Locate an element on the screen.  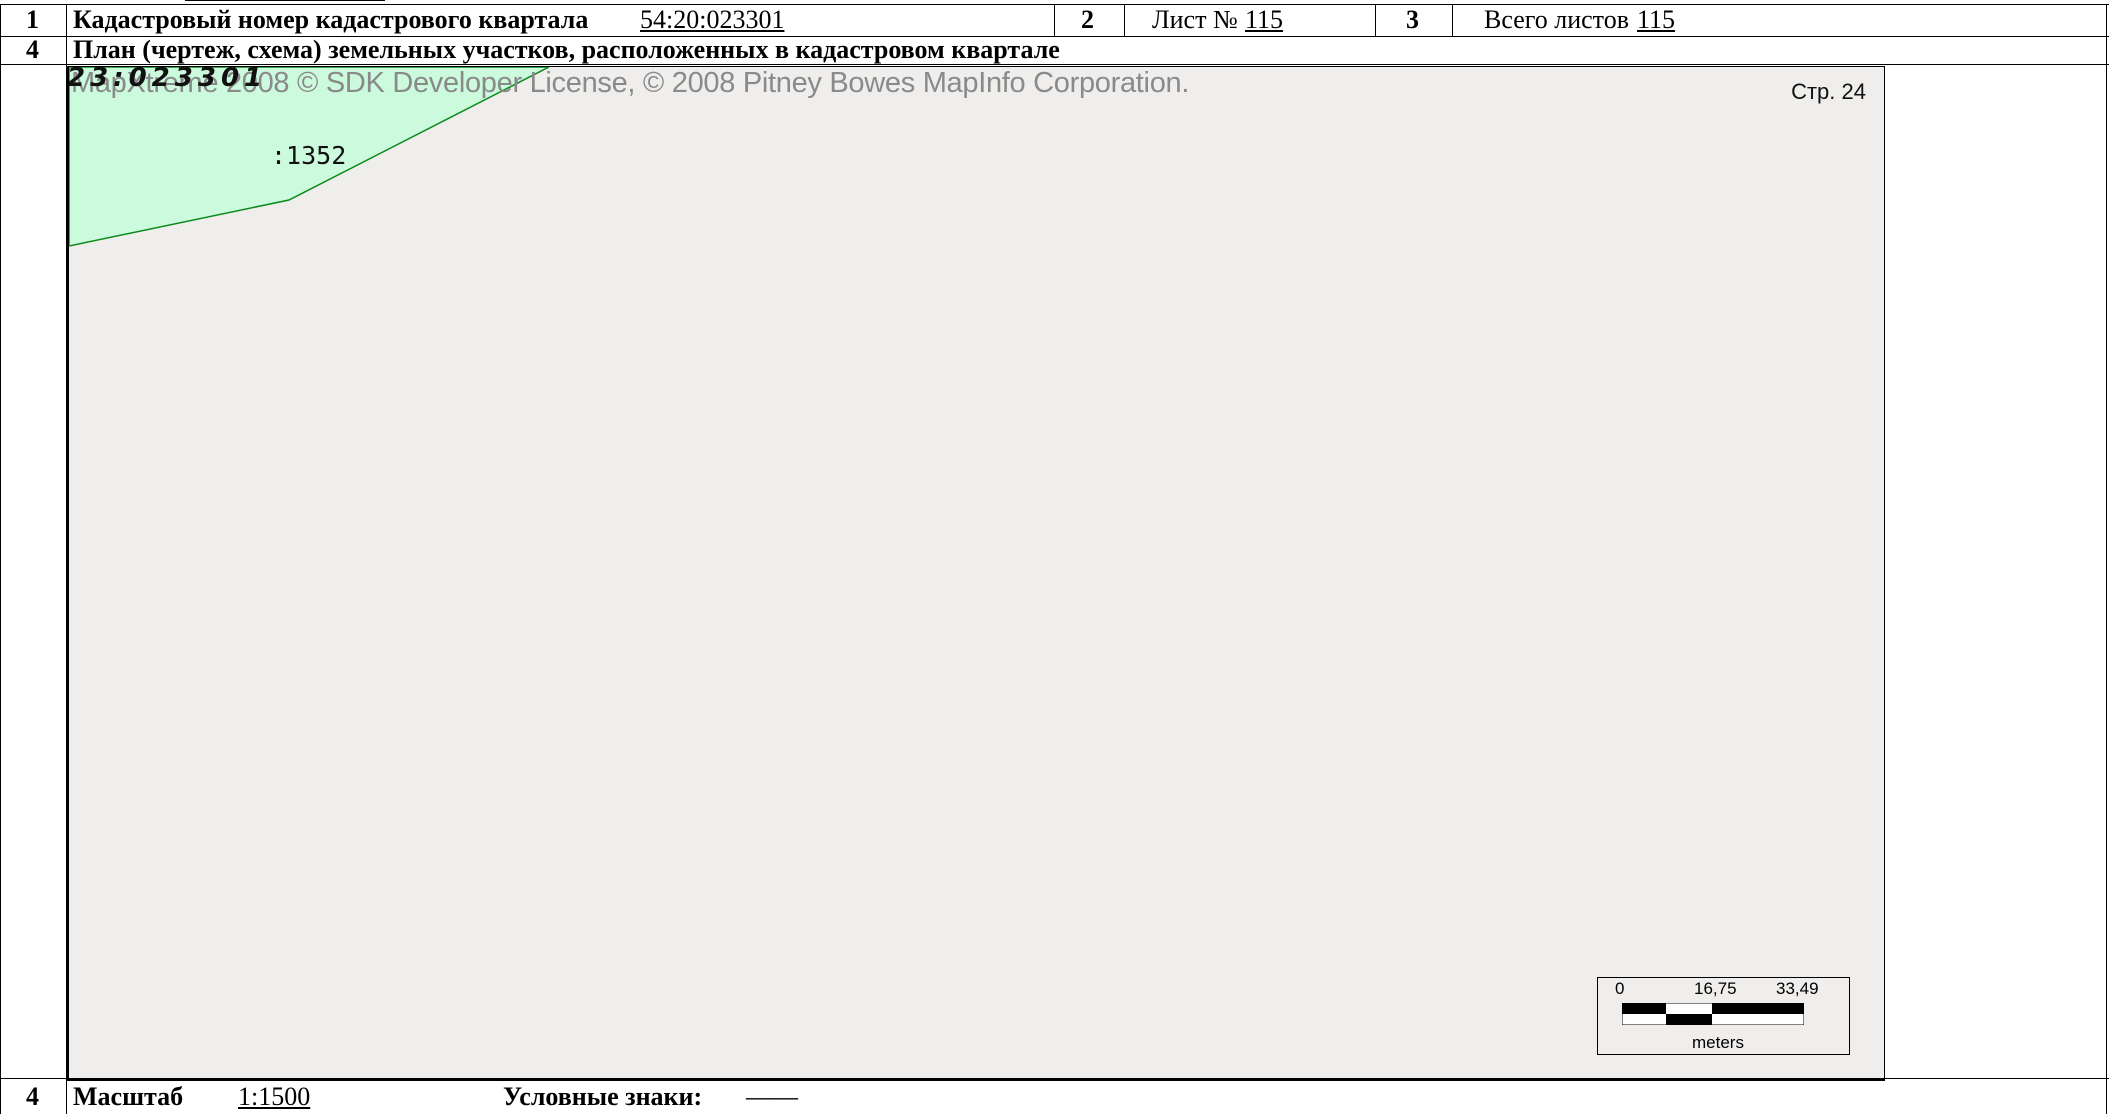
row-number-4-footer: 4 is located at coordinates (32, 1096).